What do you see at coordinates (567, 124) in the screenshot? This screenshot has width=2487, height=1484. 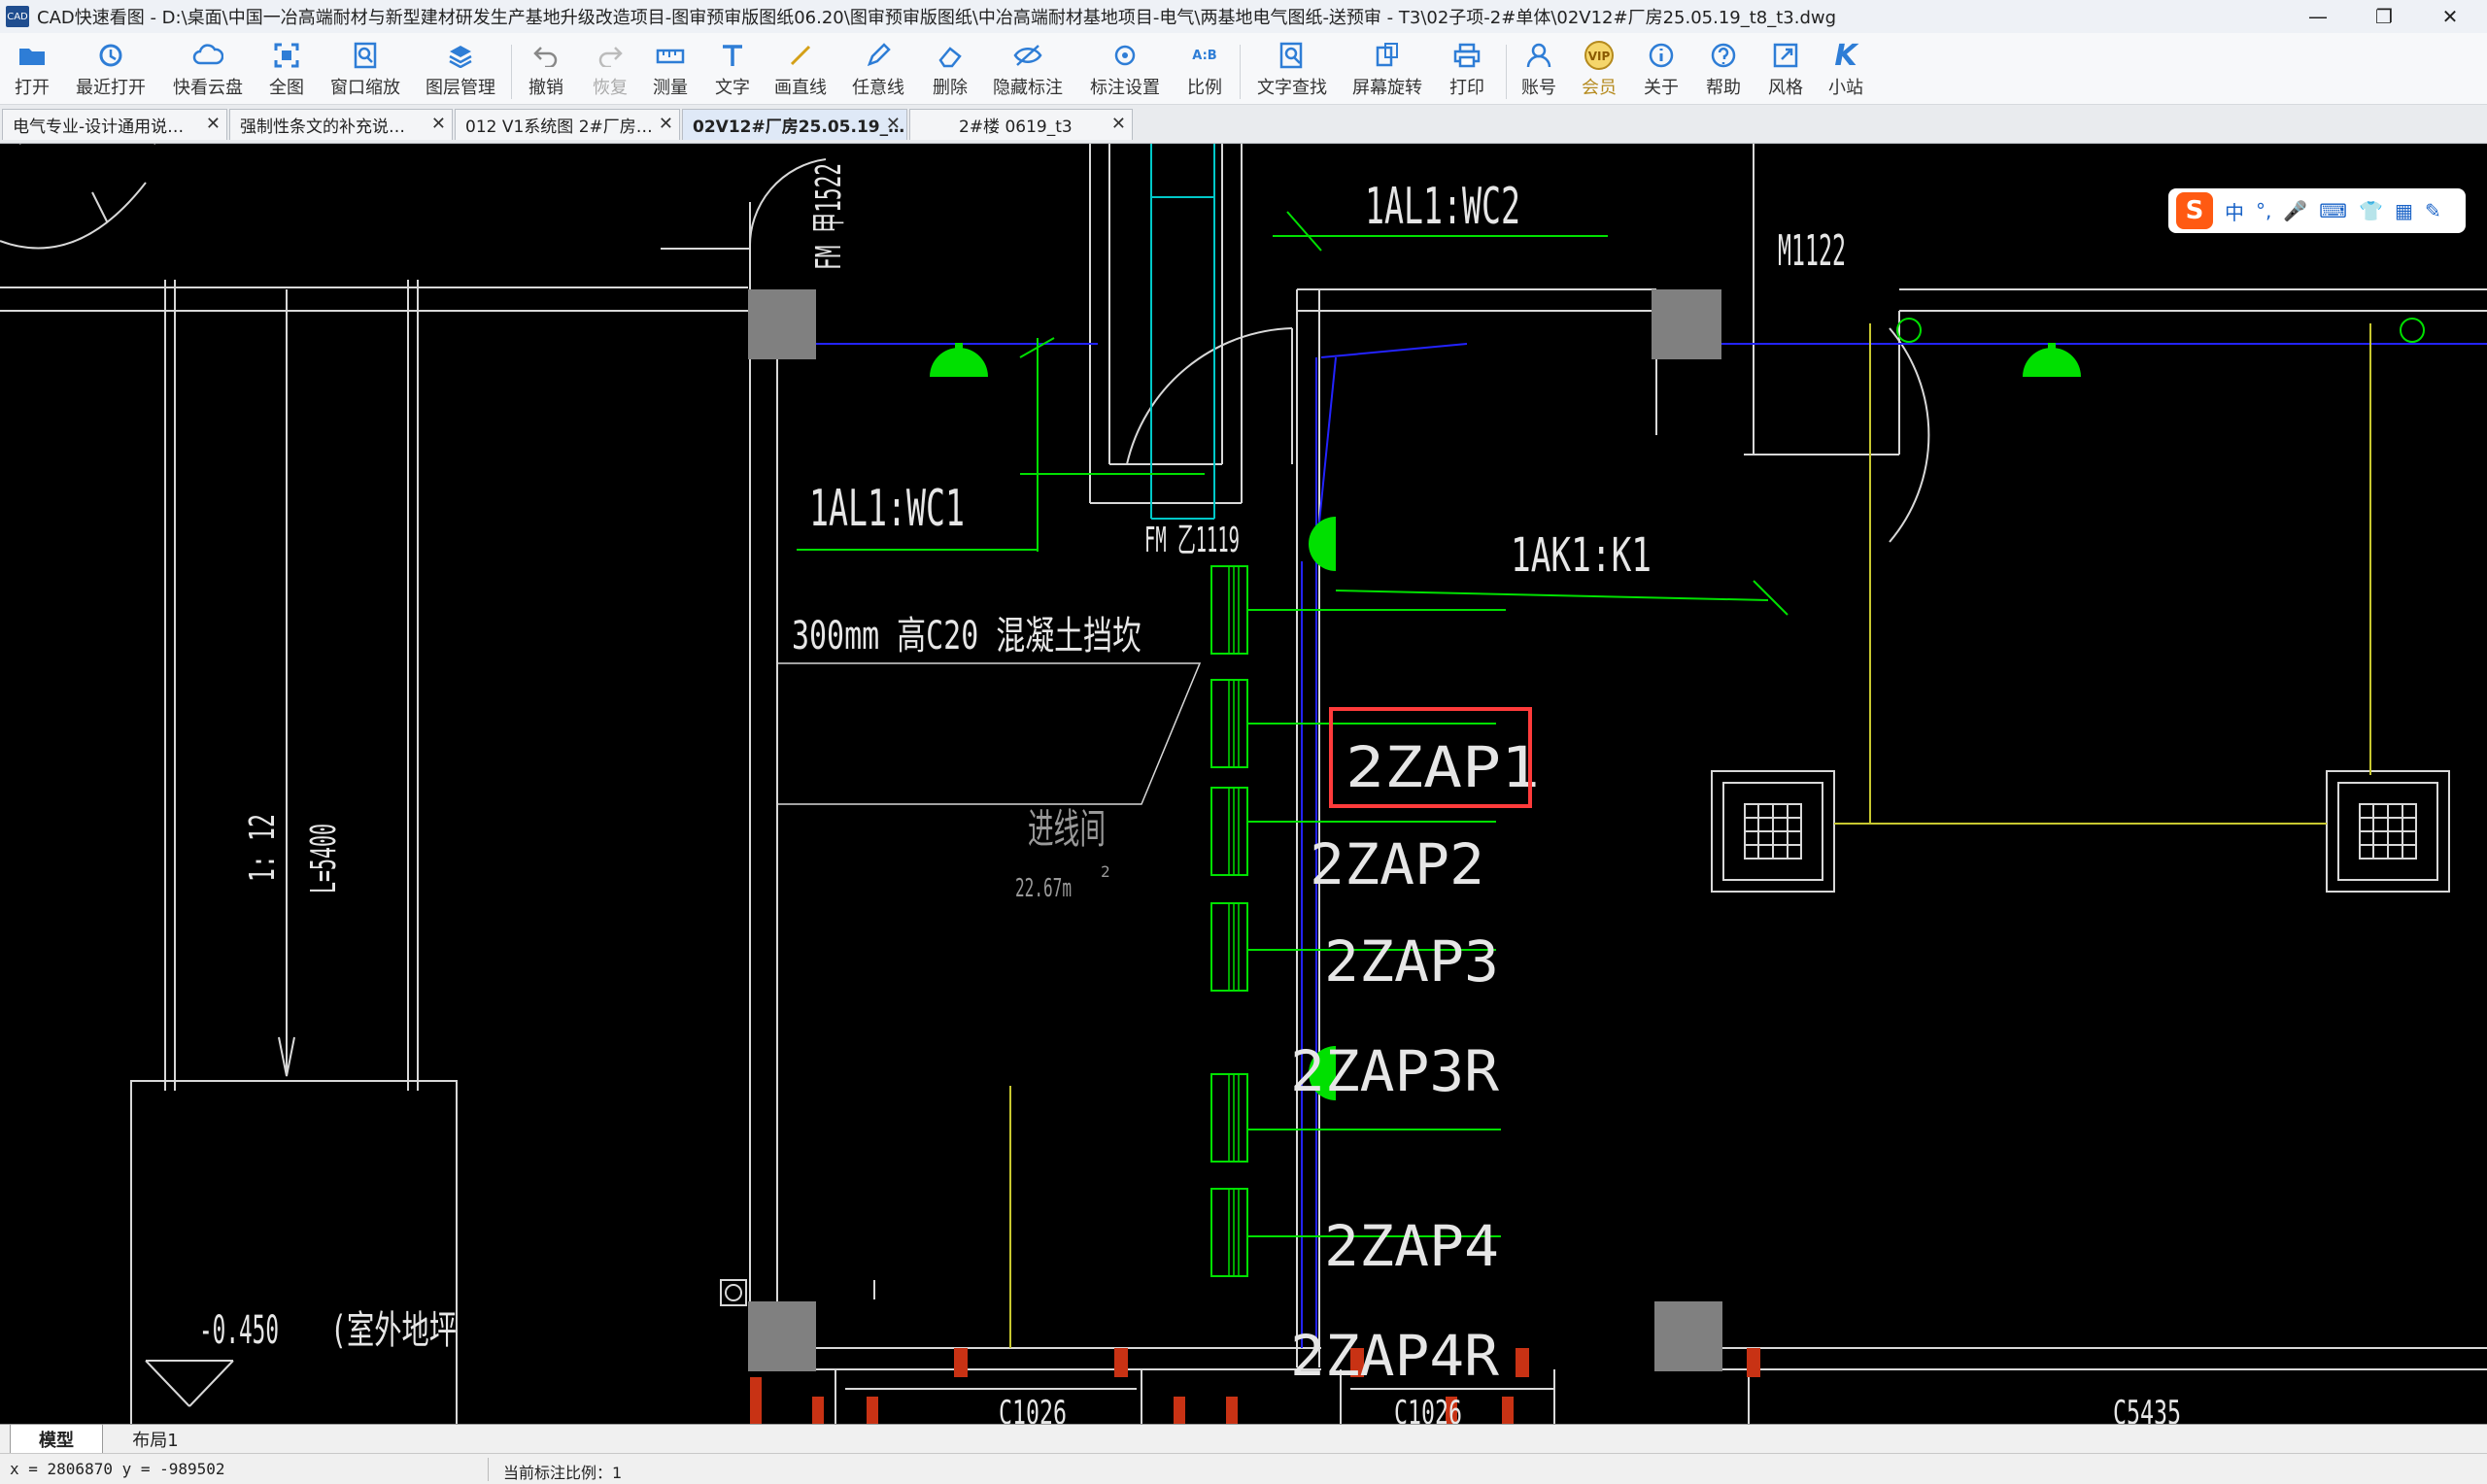 I see `tab-doc-3: 012 V1系统图 2#厂房… ✕` at bounding box center [567, 124].